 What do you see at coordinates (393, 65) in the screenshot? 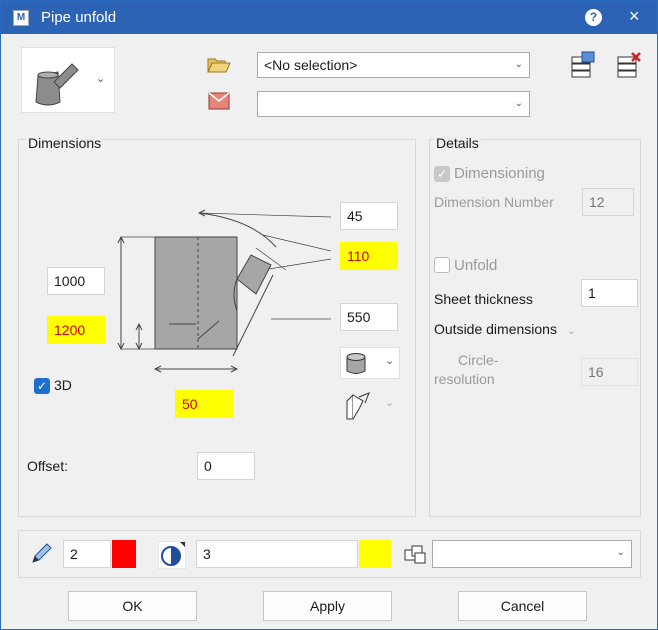
I see `selection-combo: <No selection> ⌄` at bounding box center [393, 65].